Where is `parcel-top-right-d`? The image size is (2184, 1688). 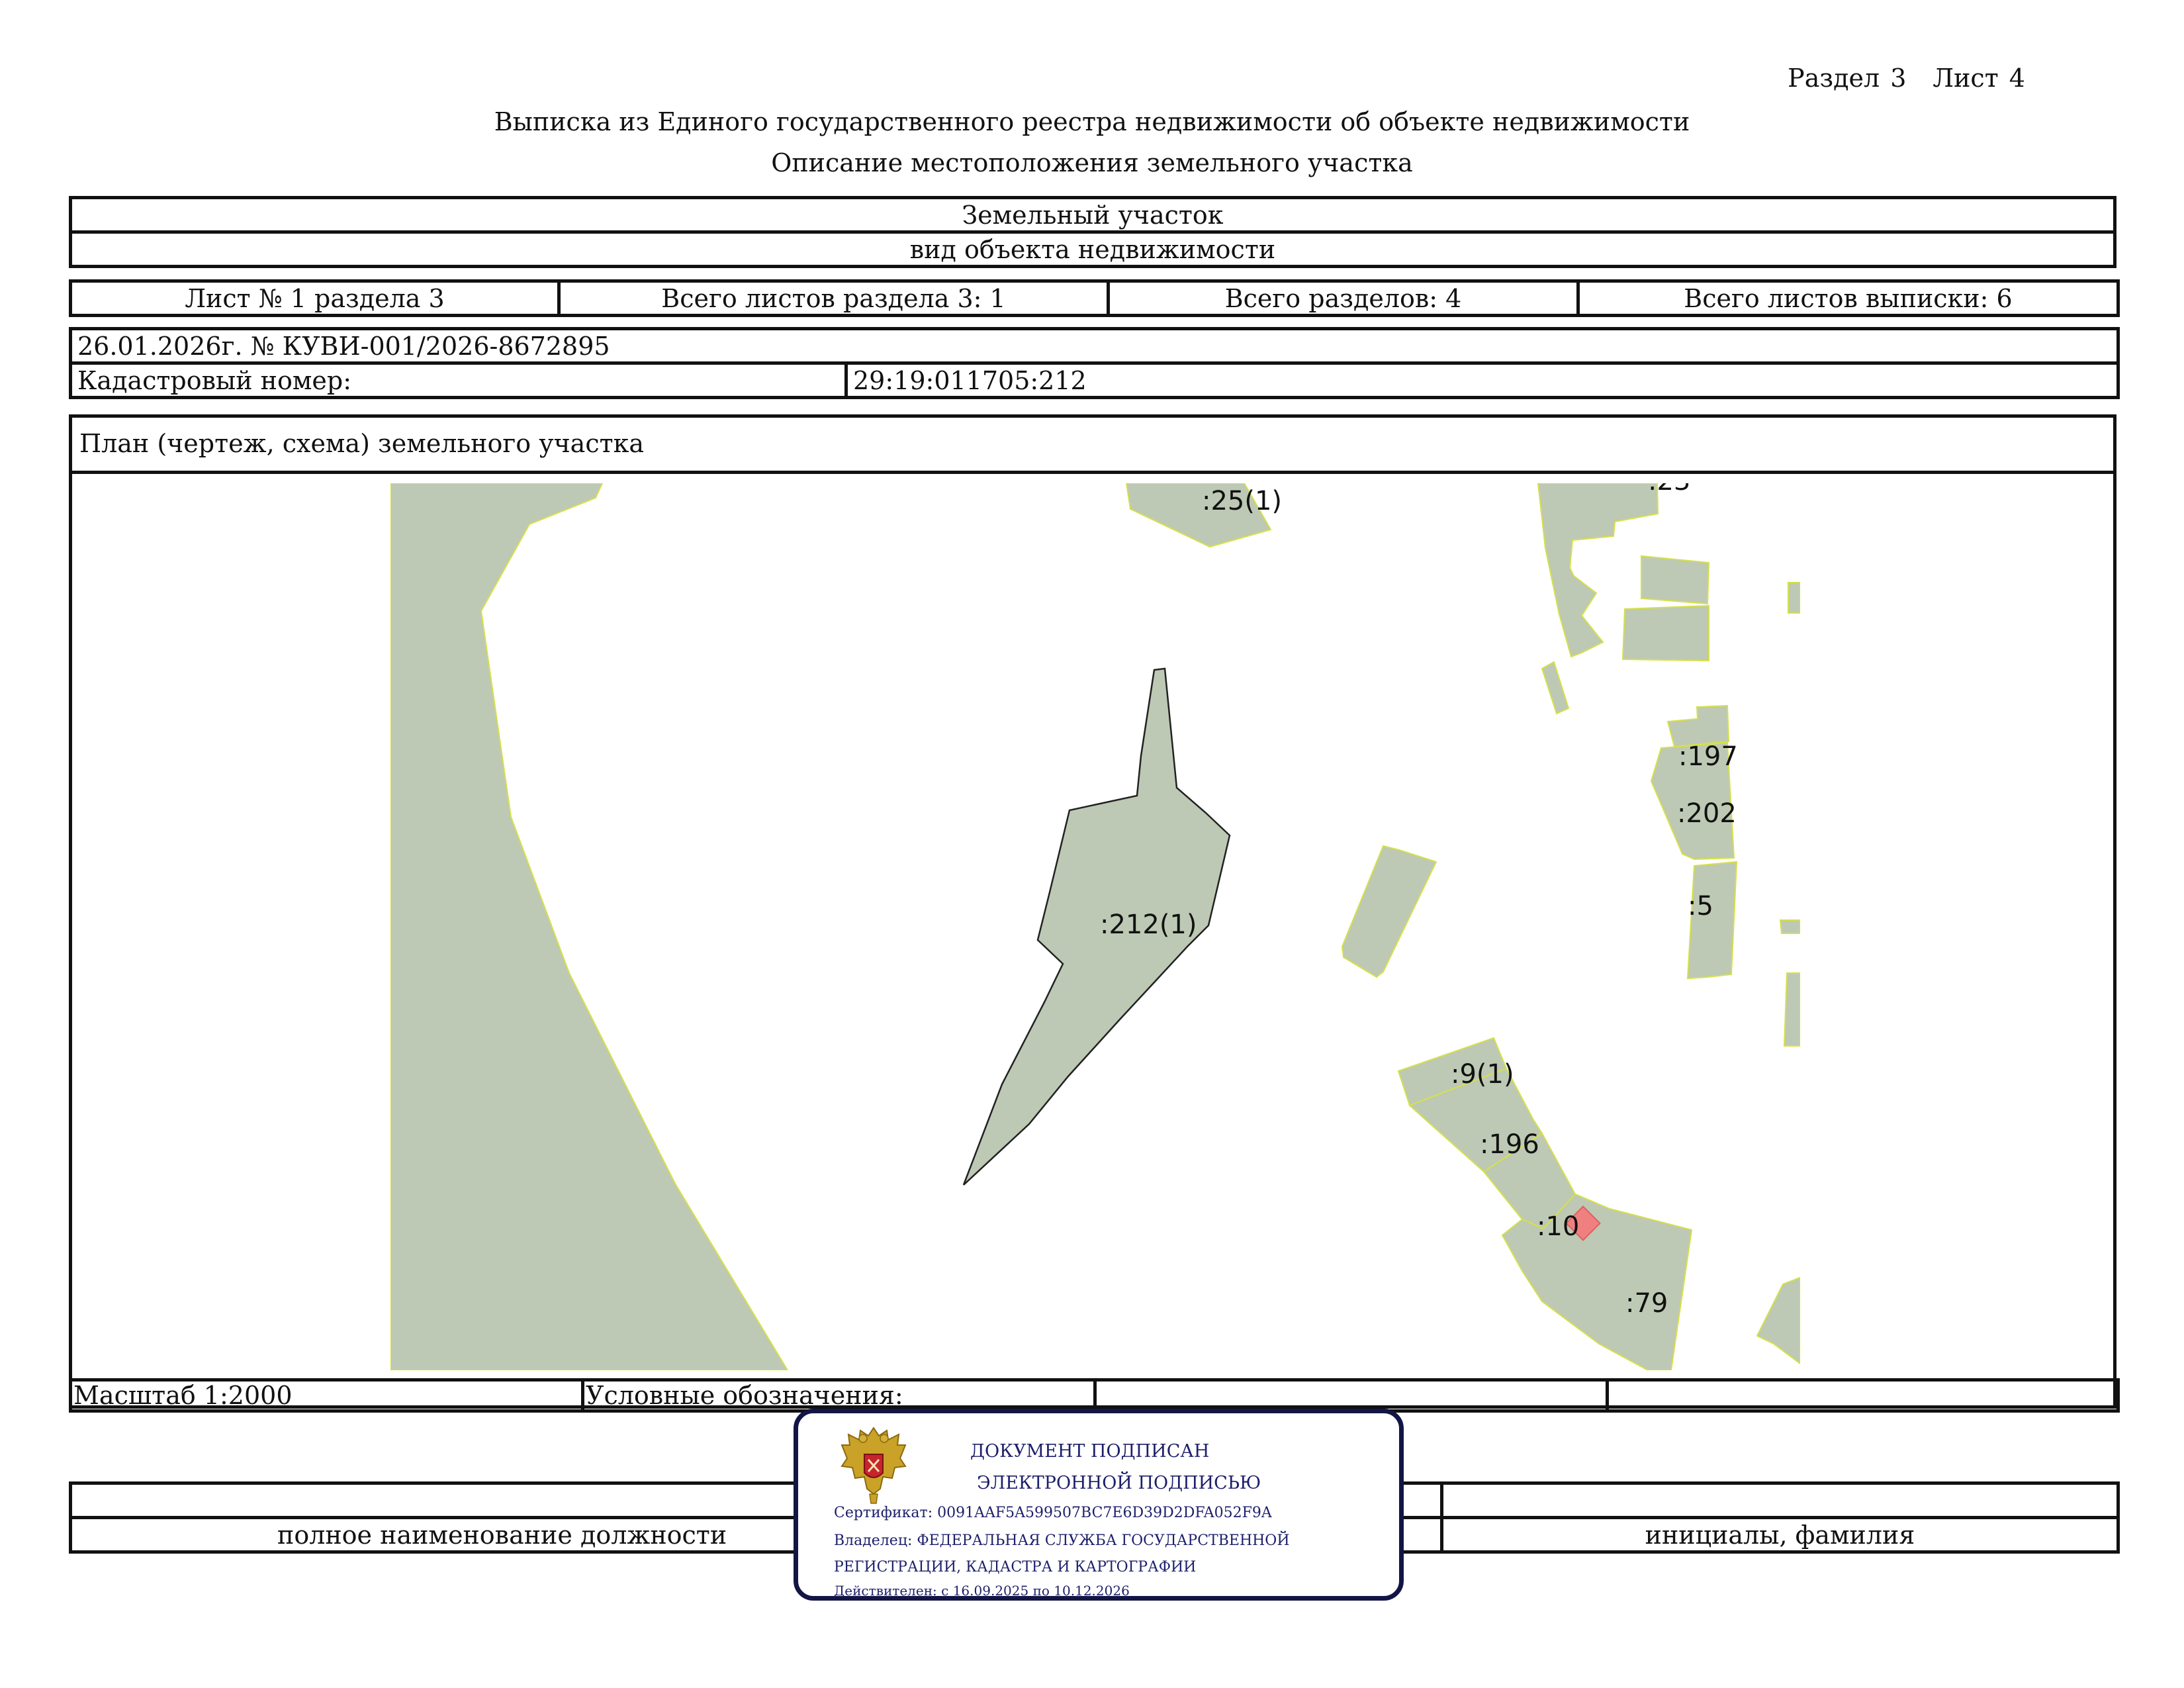
parcel-top-right-d is located at coordinates (1794, 598).